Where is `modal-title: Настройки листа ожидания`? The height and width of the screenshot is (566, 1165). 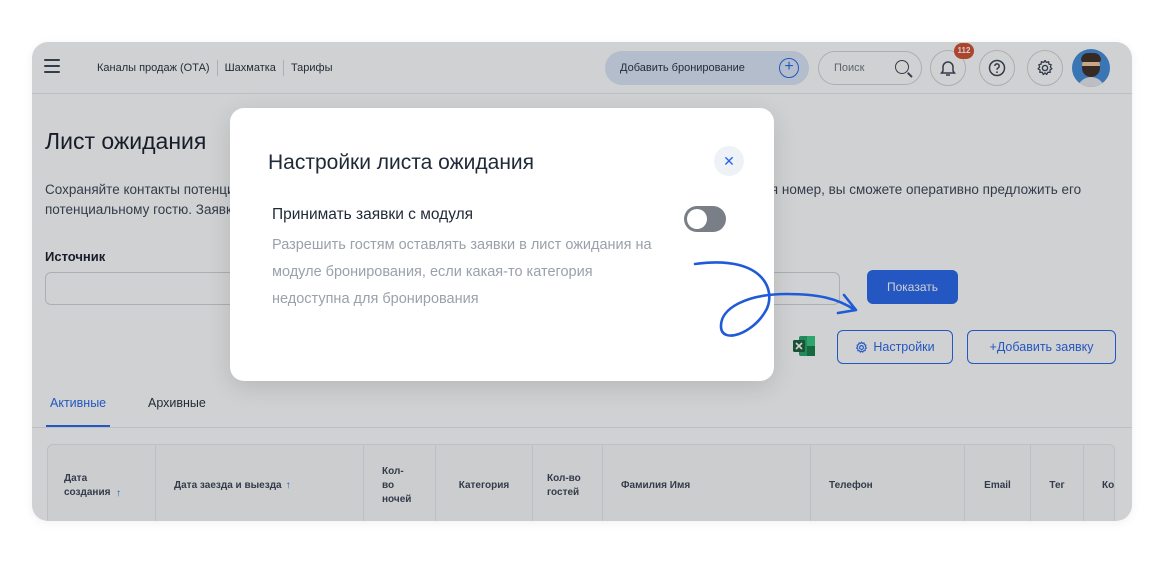
modal-title: Настройки листа ожидания is located at coordinates (401, 162).